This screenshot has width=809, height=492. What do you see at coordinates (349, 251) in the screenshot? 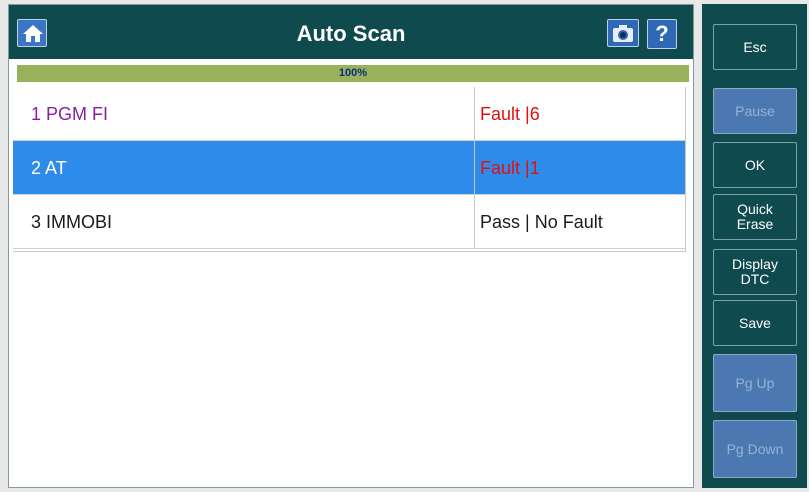
I see `table-divider` at bounding box center [349, 251].